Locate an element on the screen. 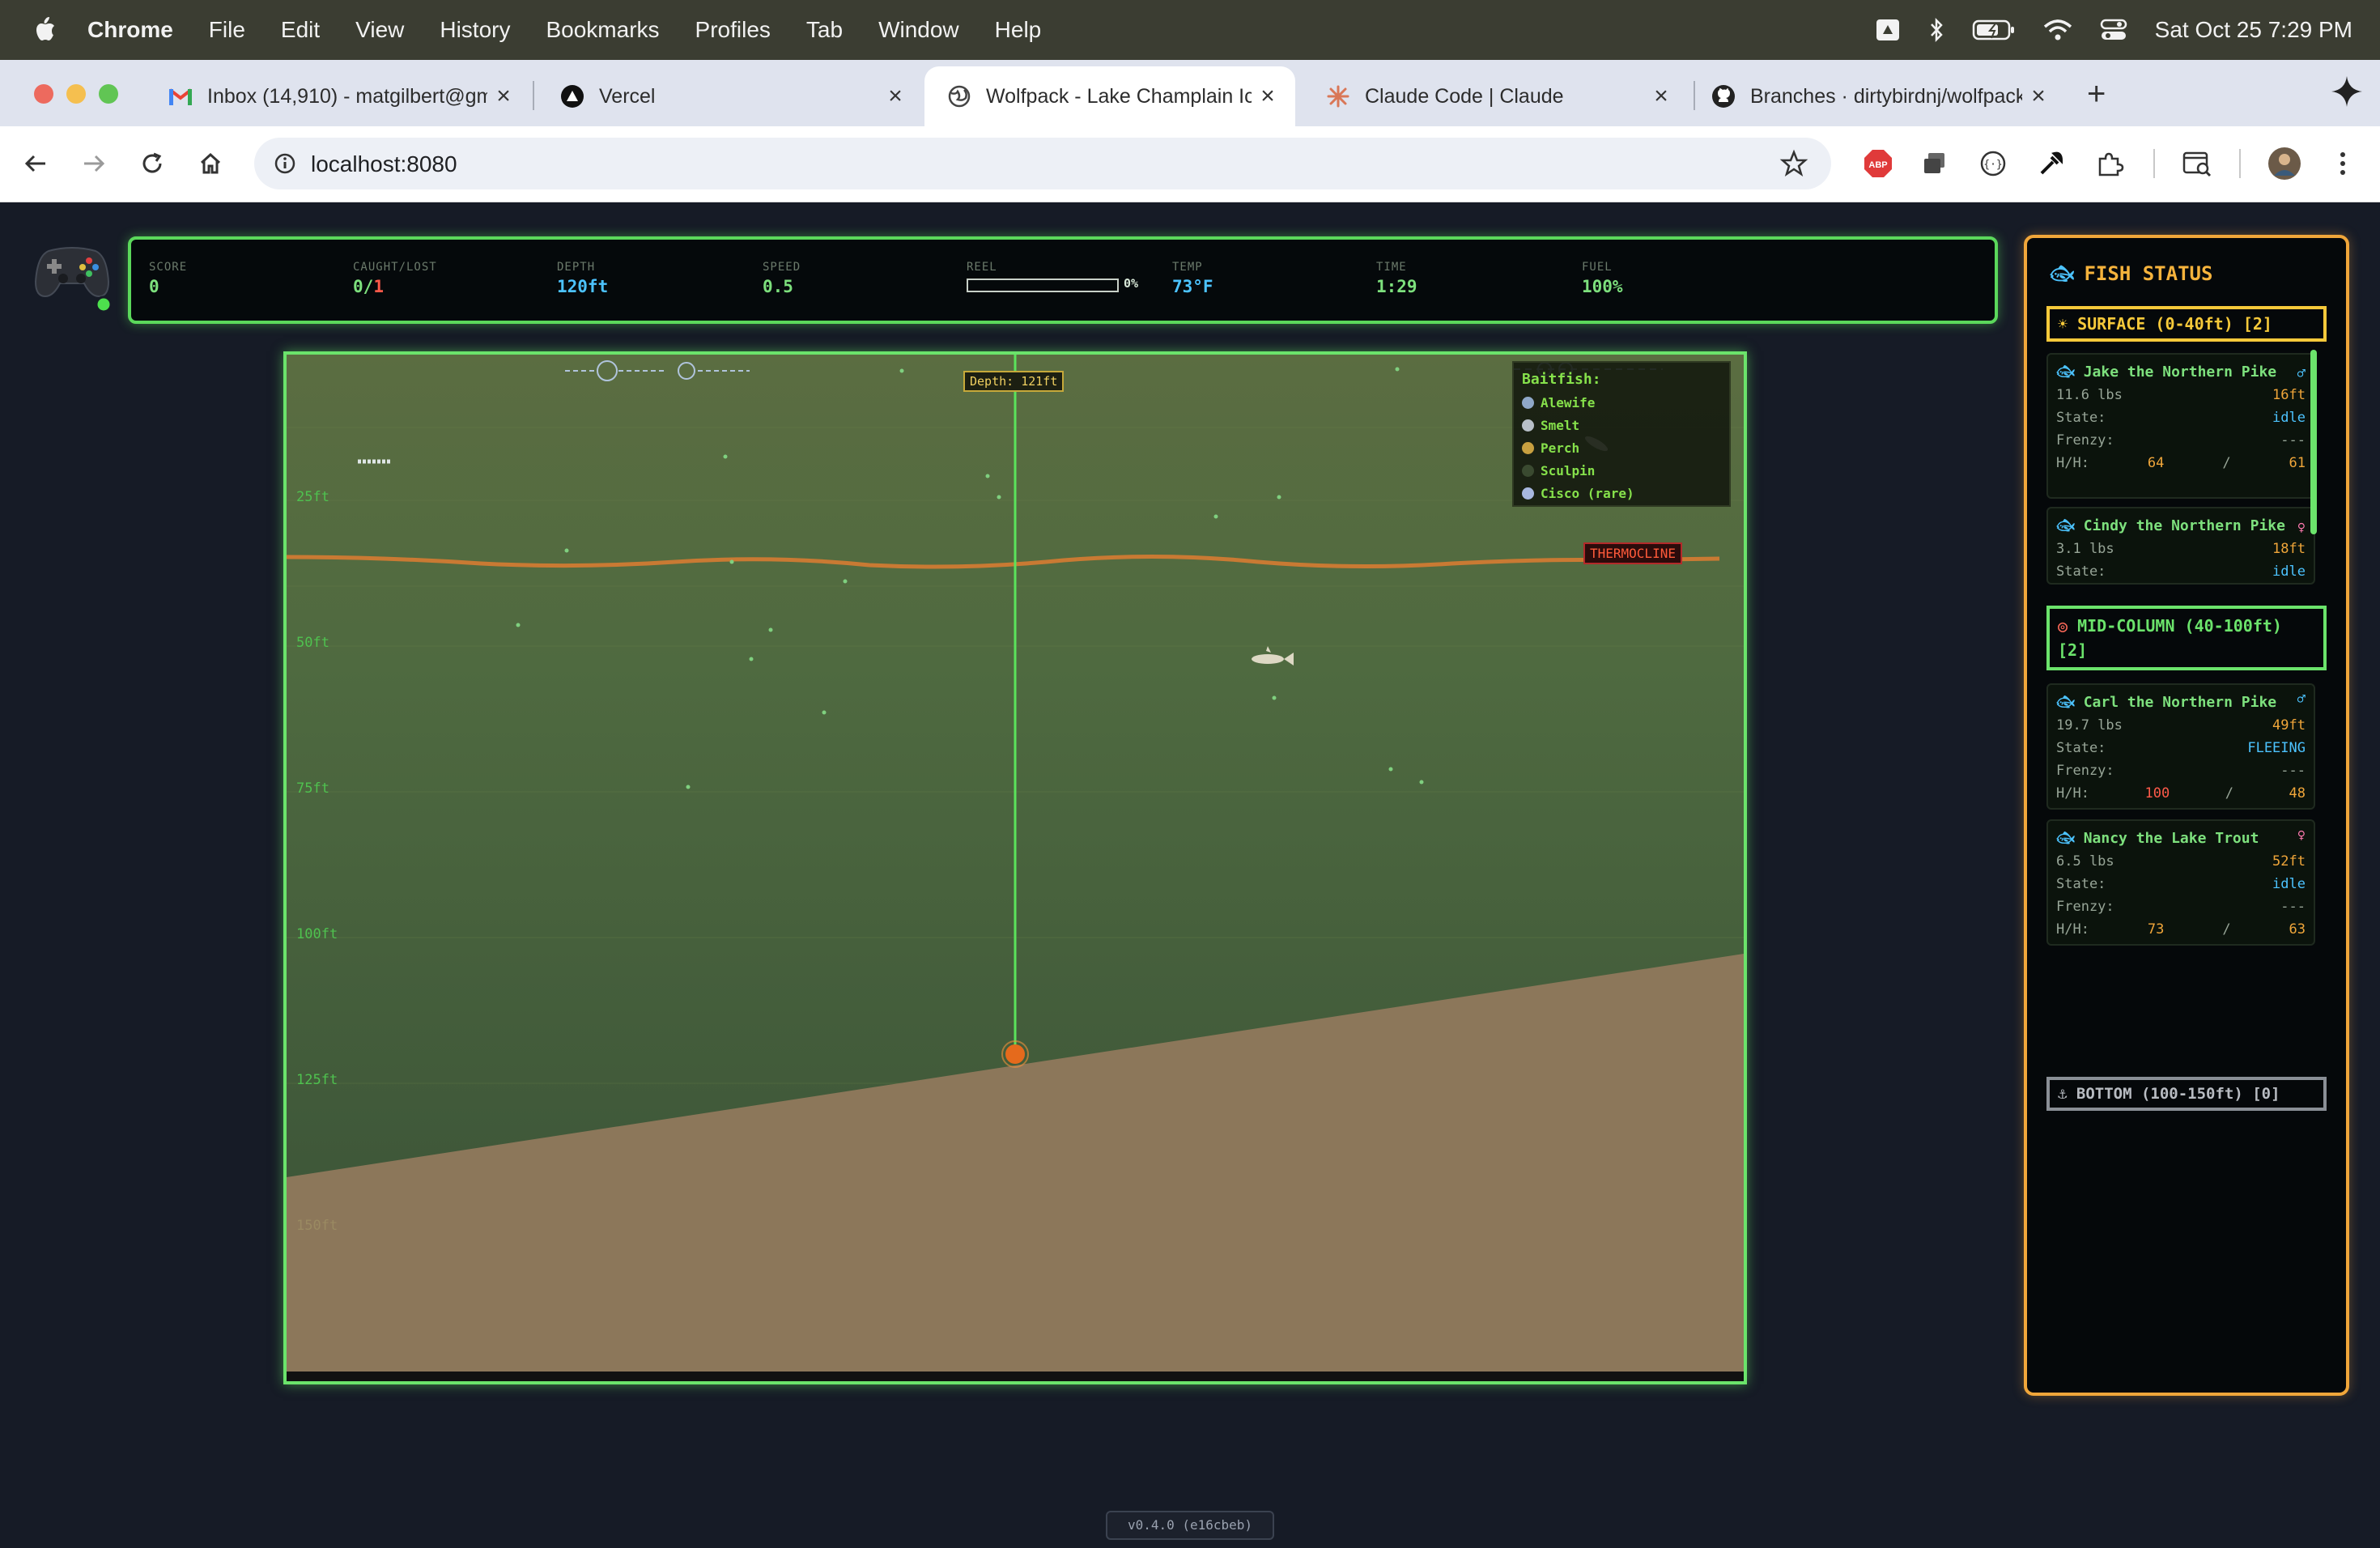 The width and height of the screenshot is (2380, 1548). menu-bookmarks: Bookmarks is located at coordinates (602, 30).